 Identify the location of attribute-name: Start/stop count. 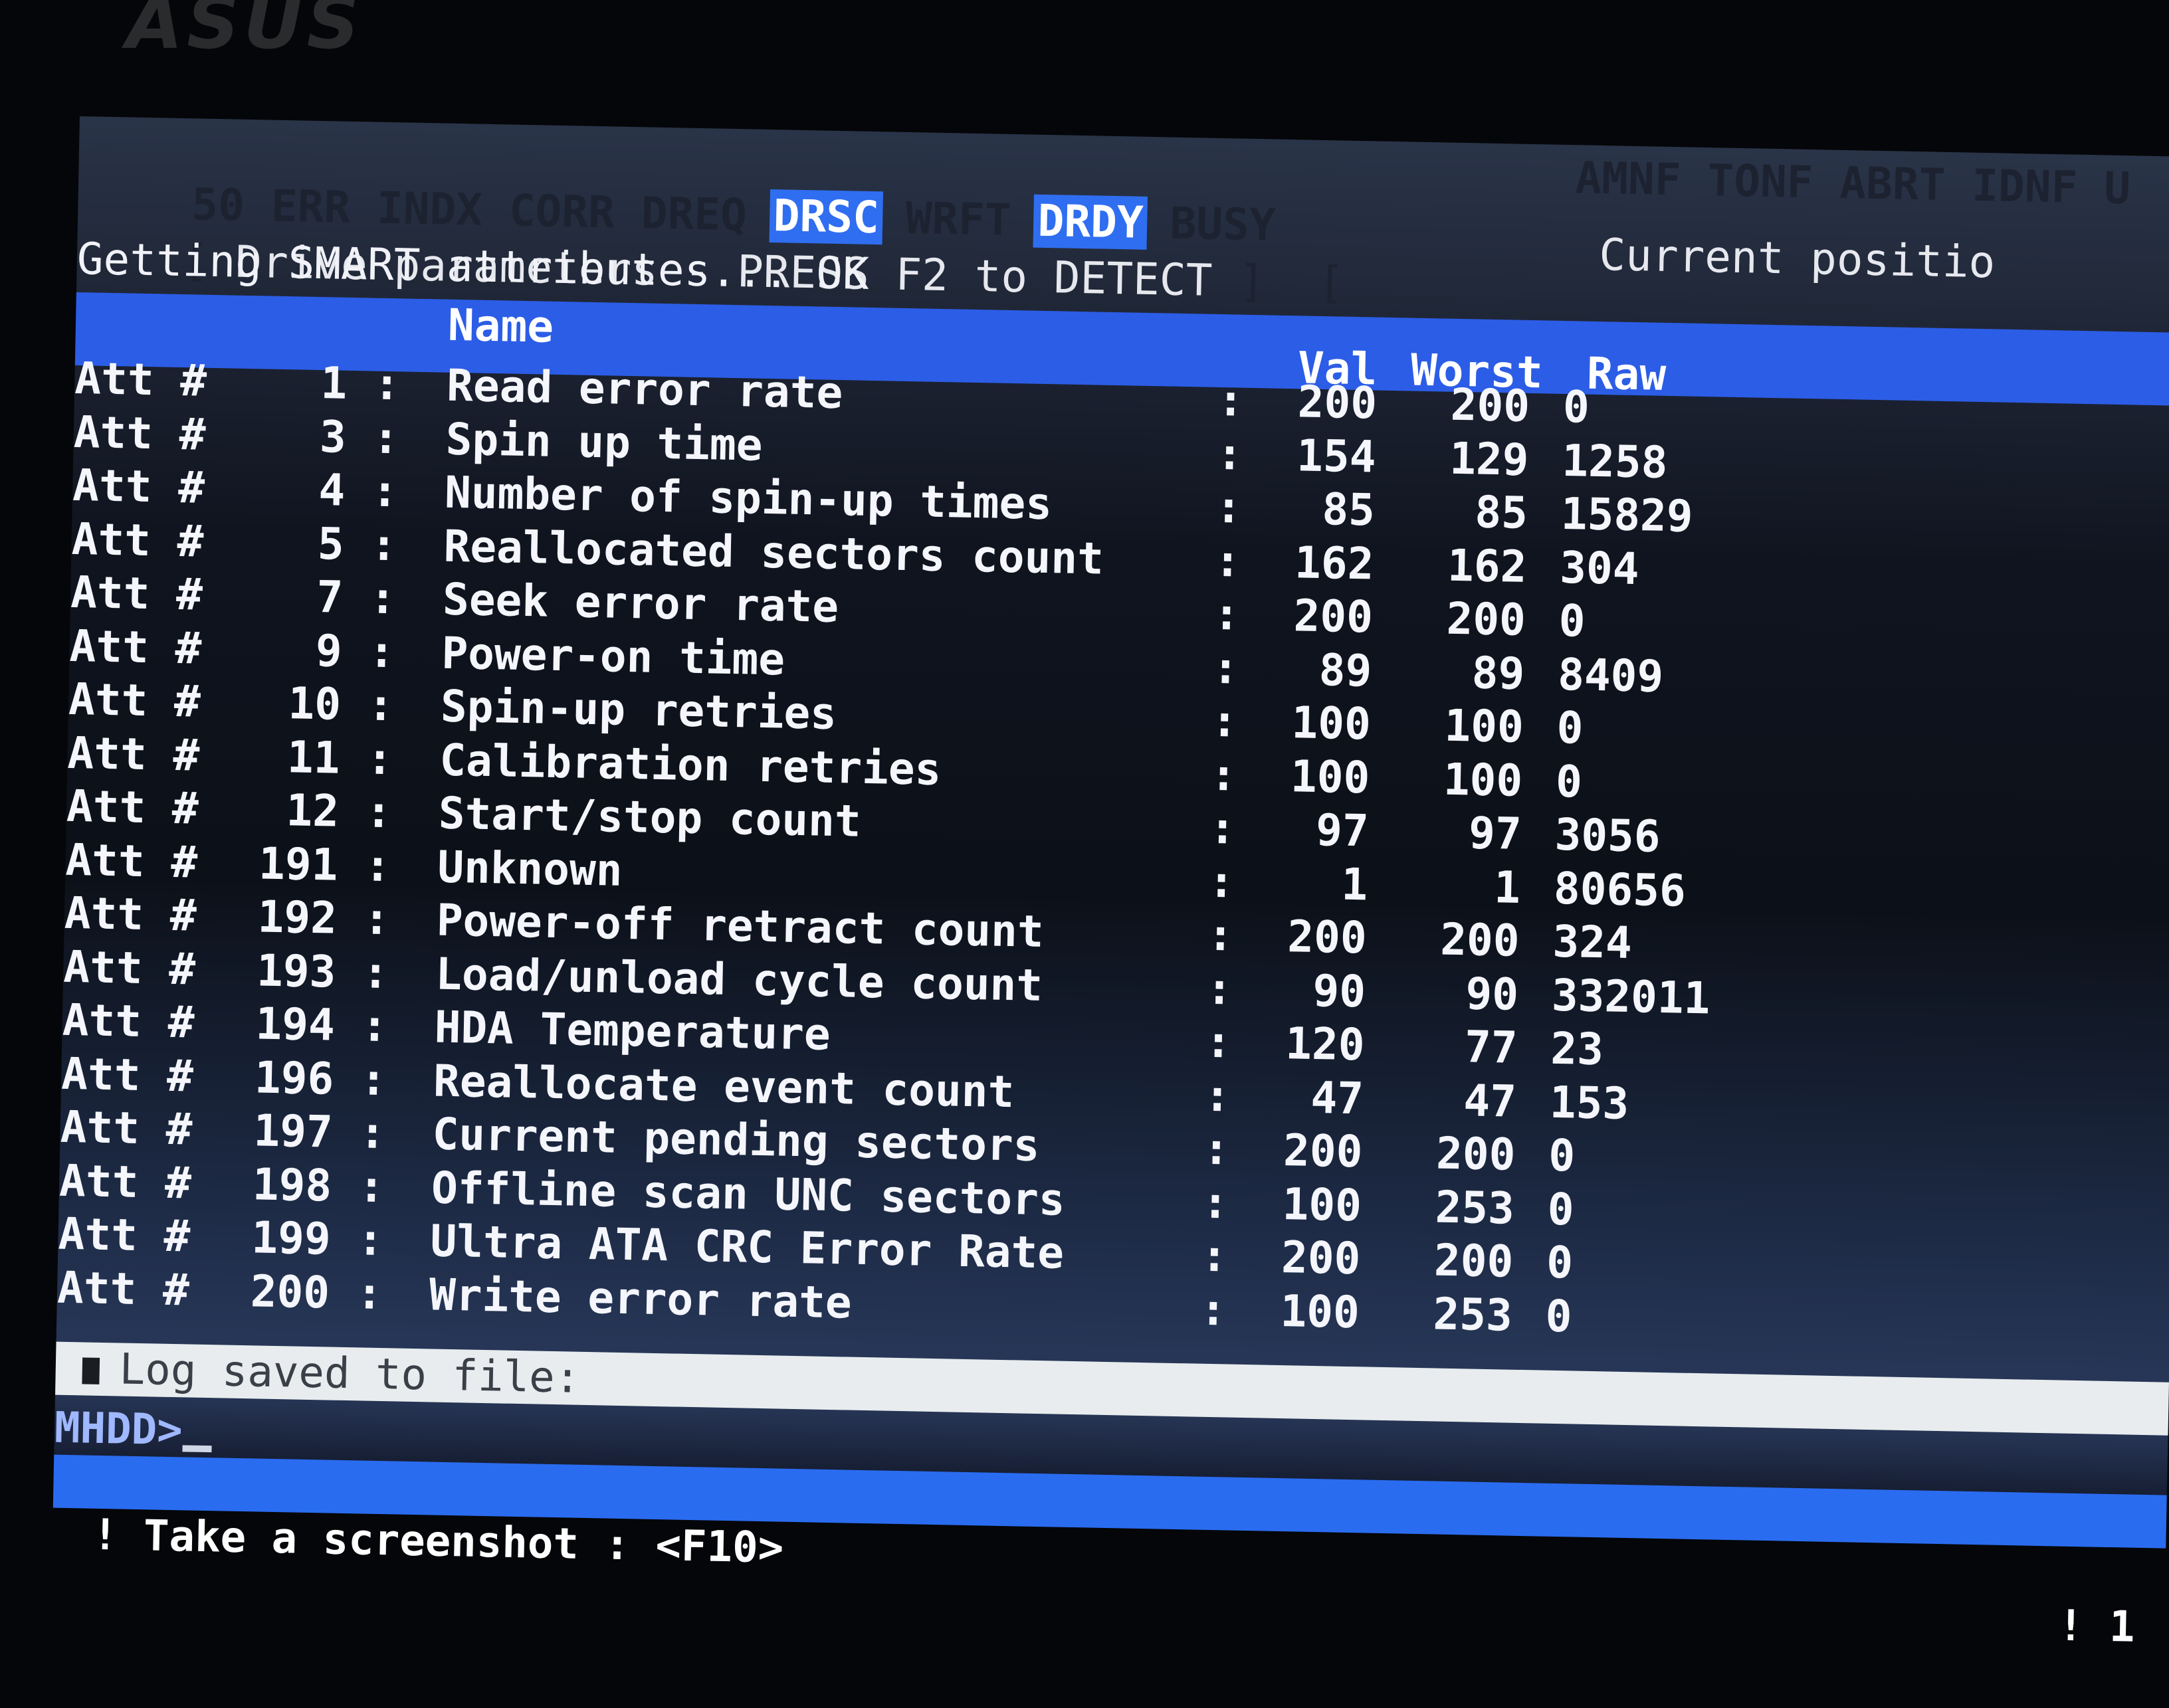
(650, 817).